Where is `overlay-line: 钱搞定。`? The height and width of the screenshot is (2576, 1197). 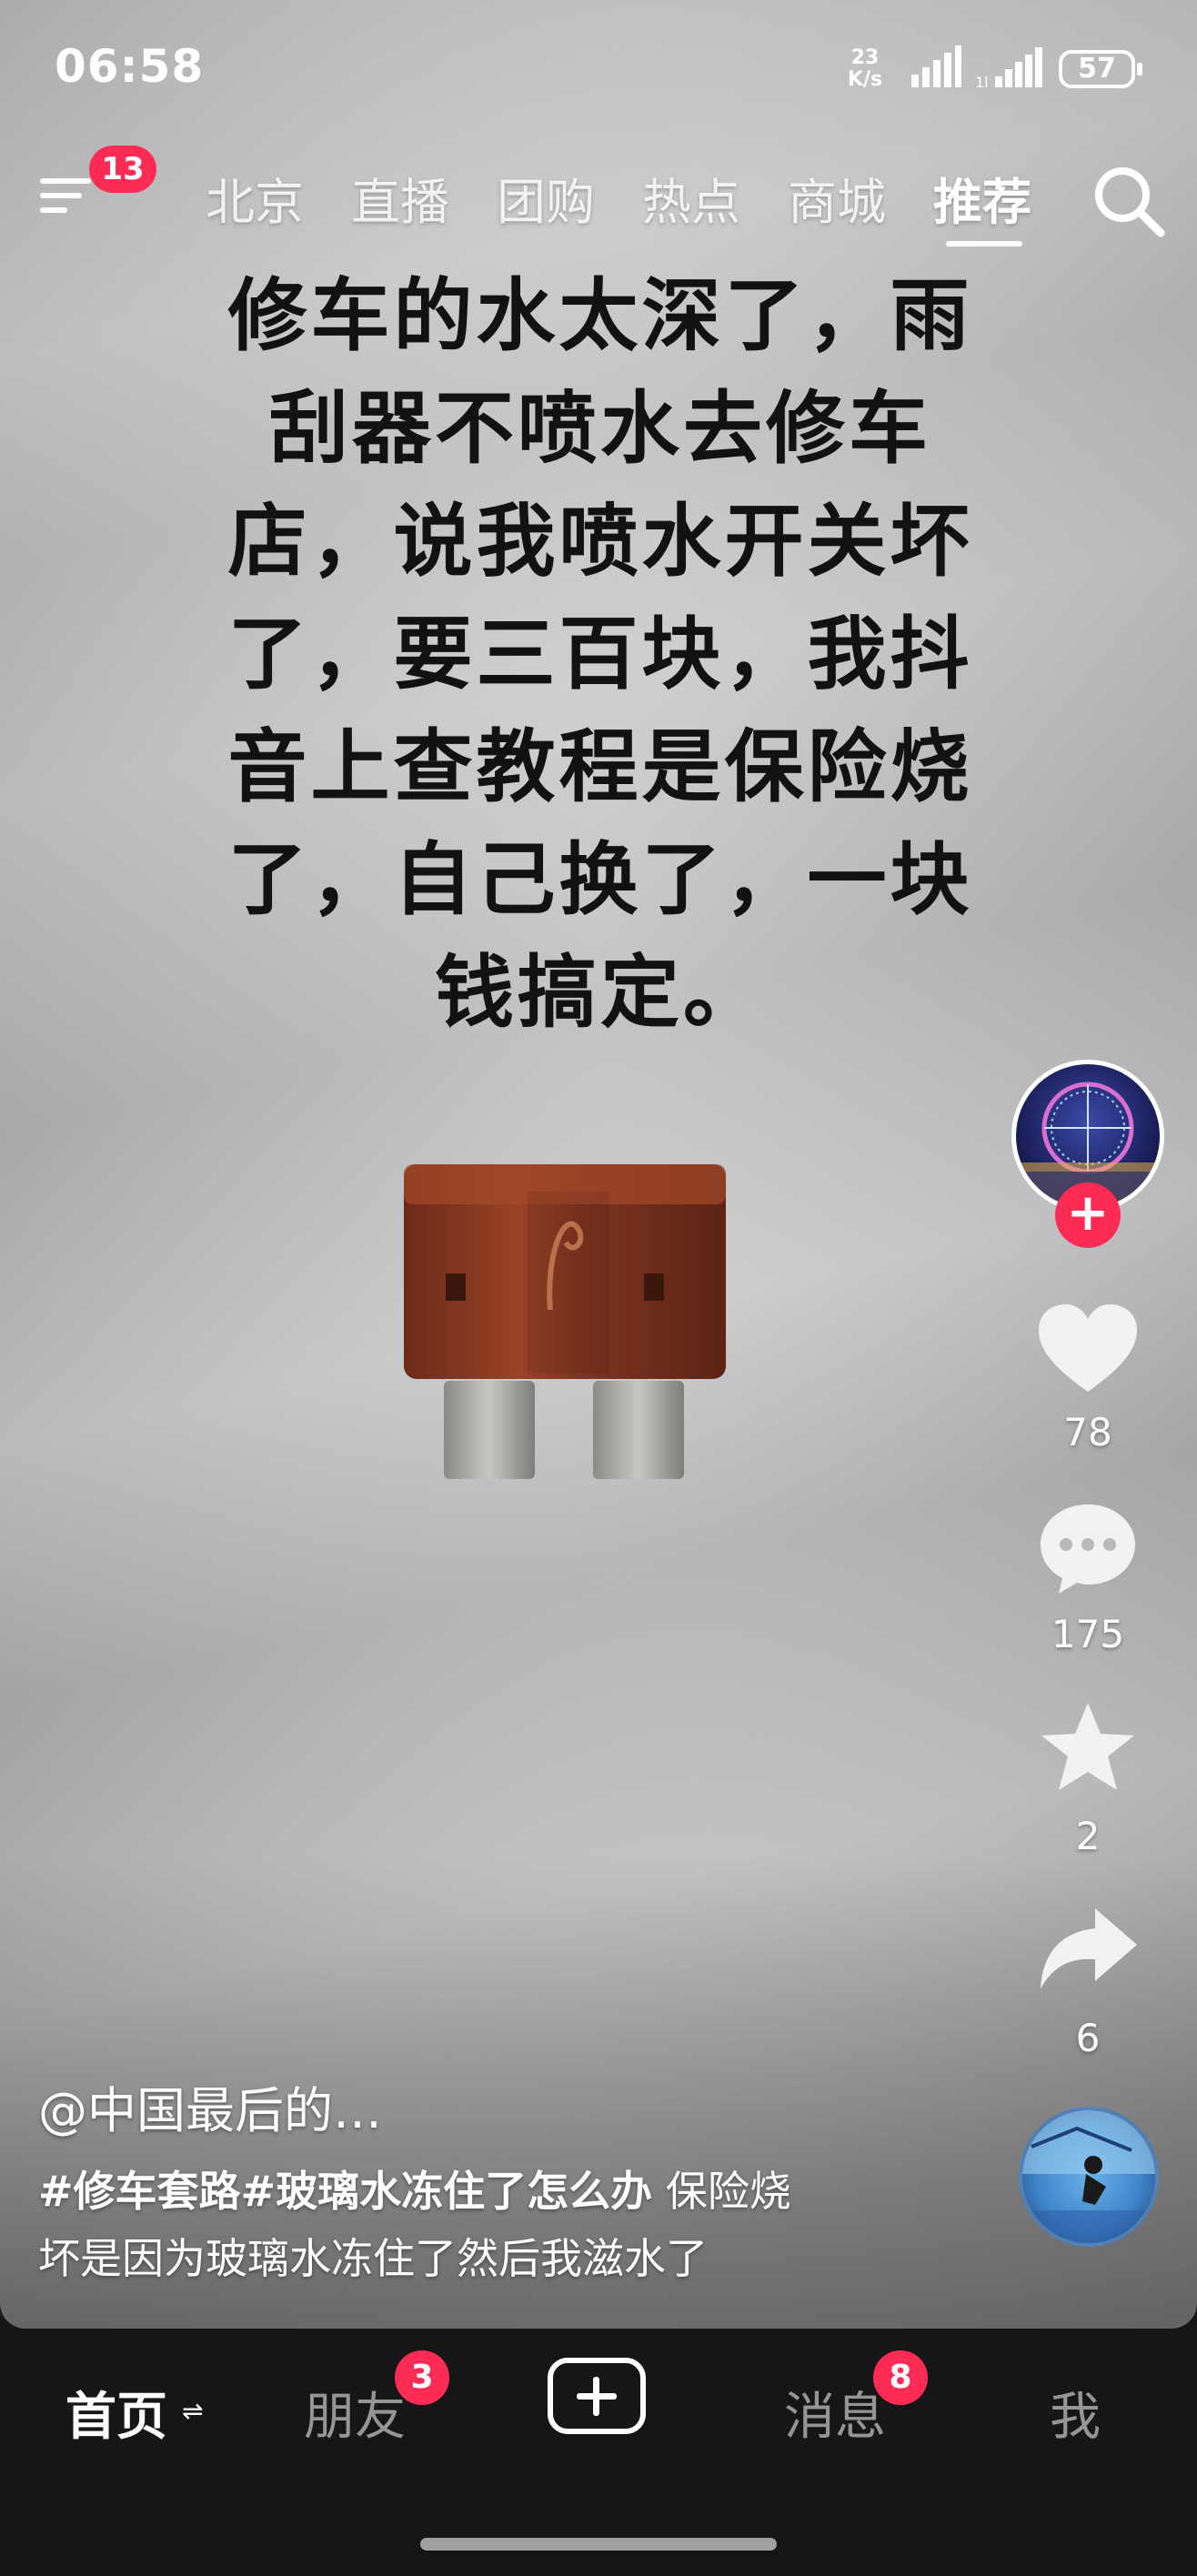 overlay-line: 钱搞定。 is located at coordinates (600, 992).